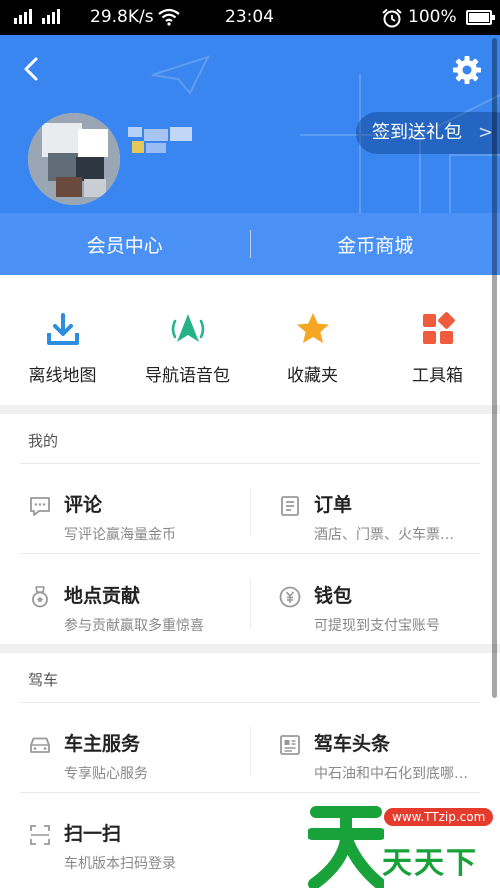 Image resolution: width=500 pixels, height=889 pixels. I want to click on entry-orders-title: 订单, so click(333, 505).